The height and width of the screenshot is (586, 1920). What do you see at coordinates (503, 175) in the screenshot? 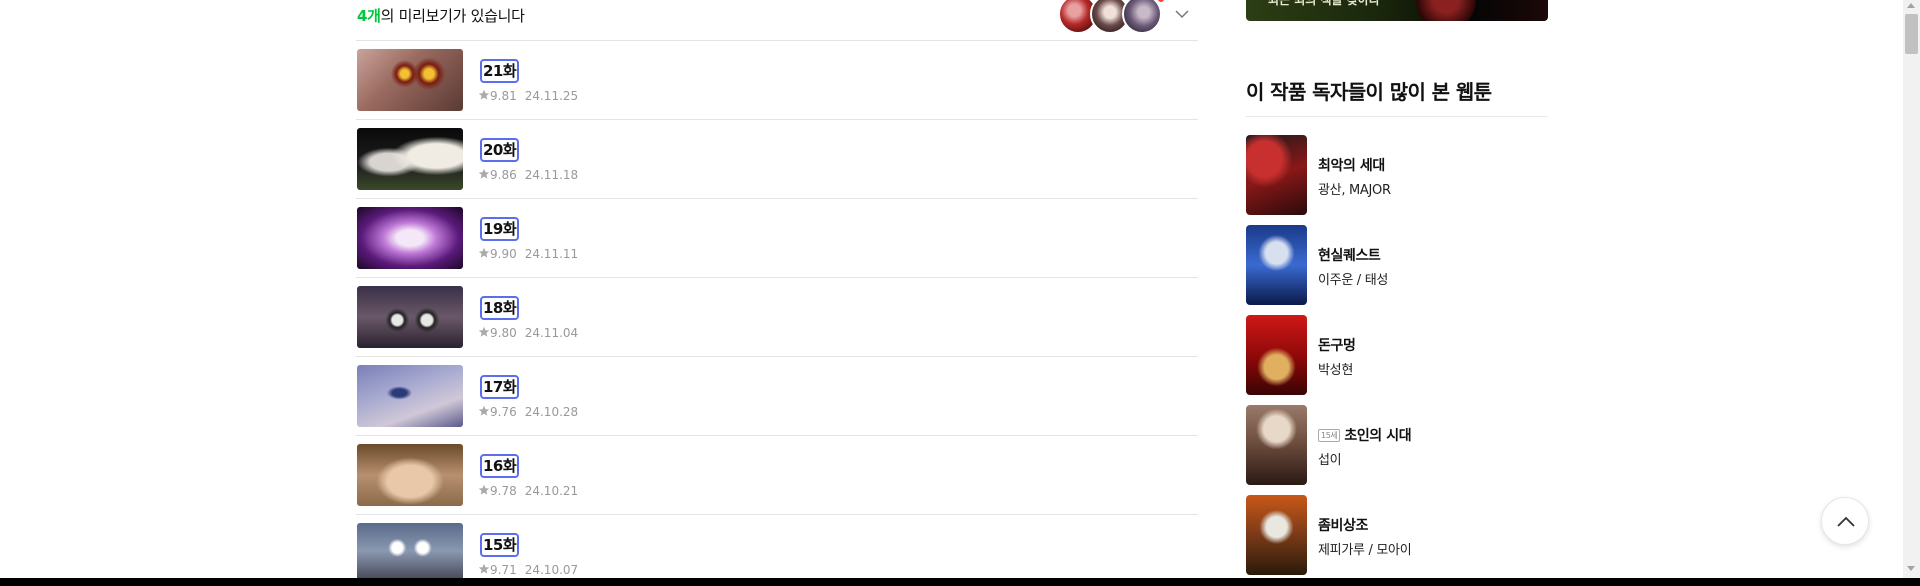
I see `episode-rating: 9.86` at bounding box center [503, 175].